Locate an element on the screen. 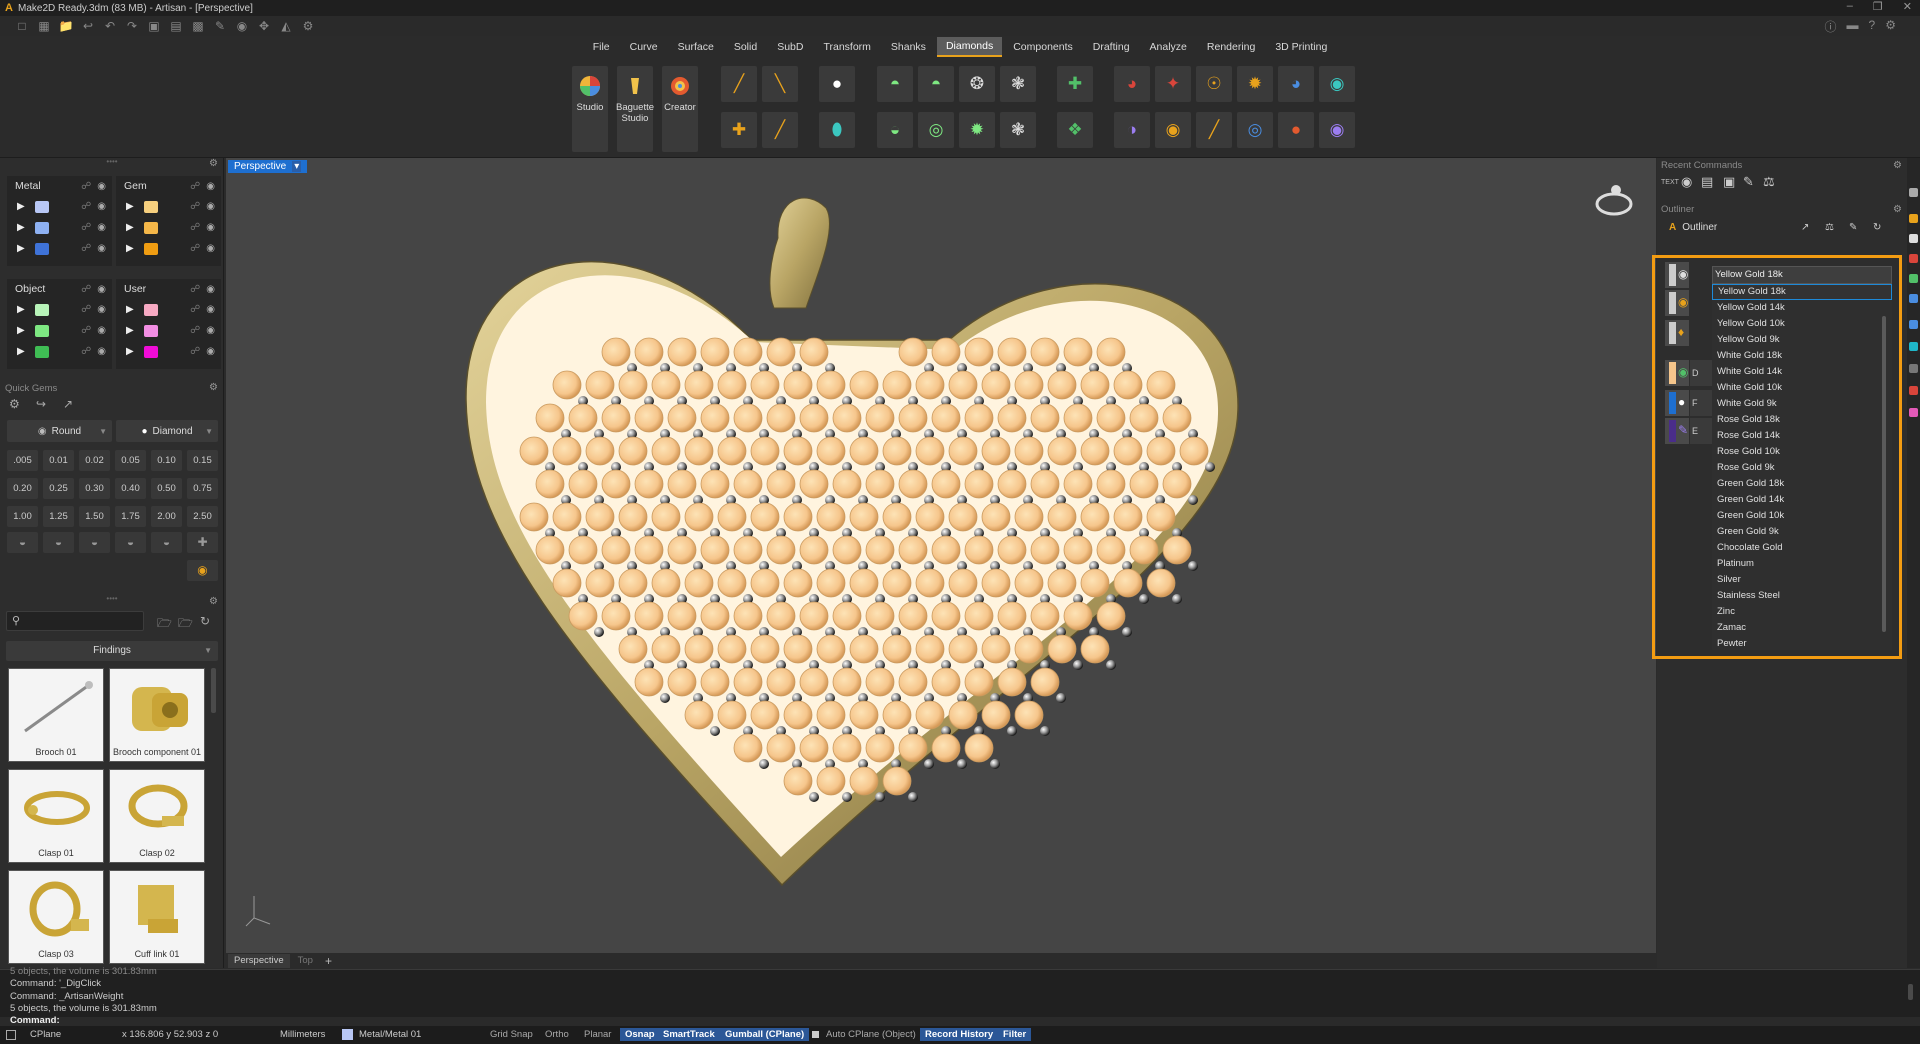  strip-help-icon is located at coordinates (1913, 390).